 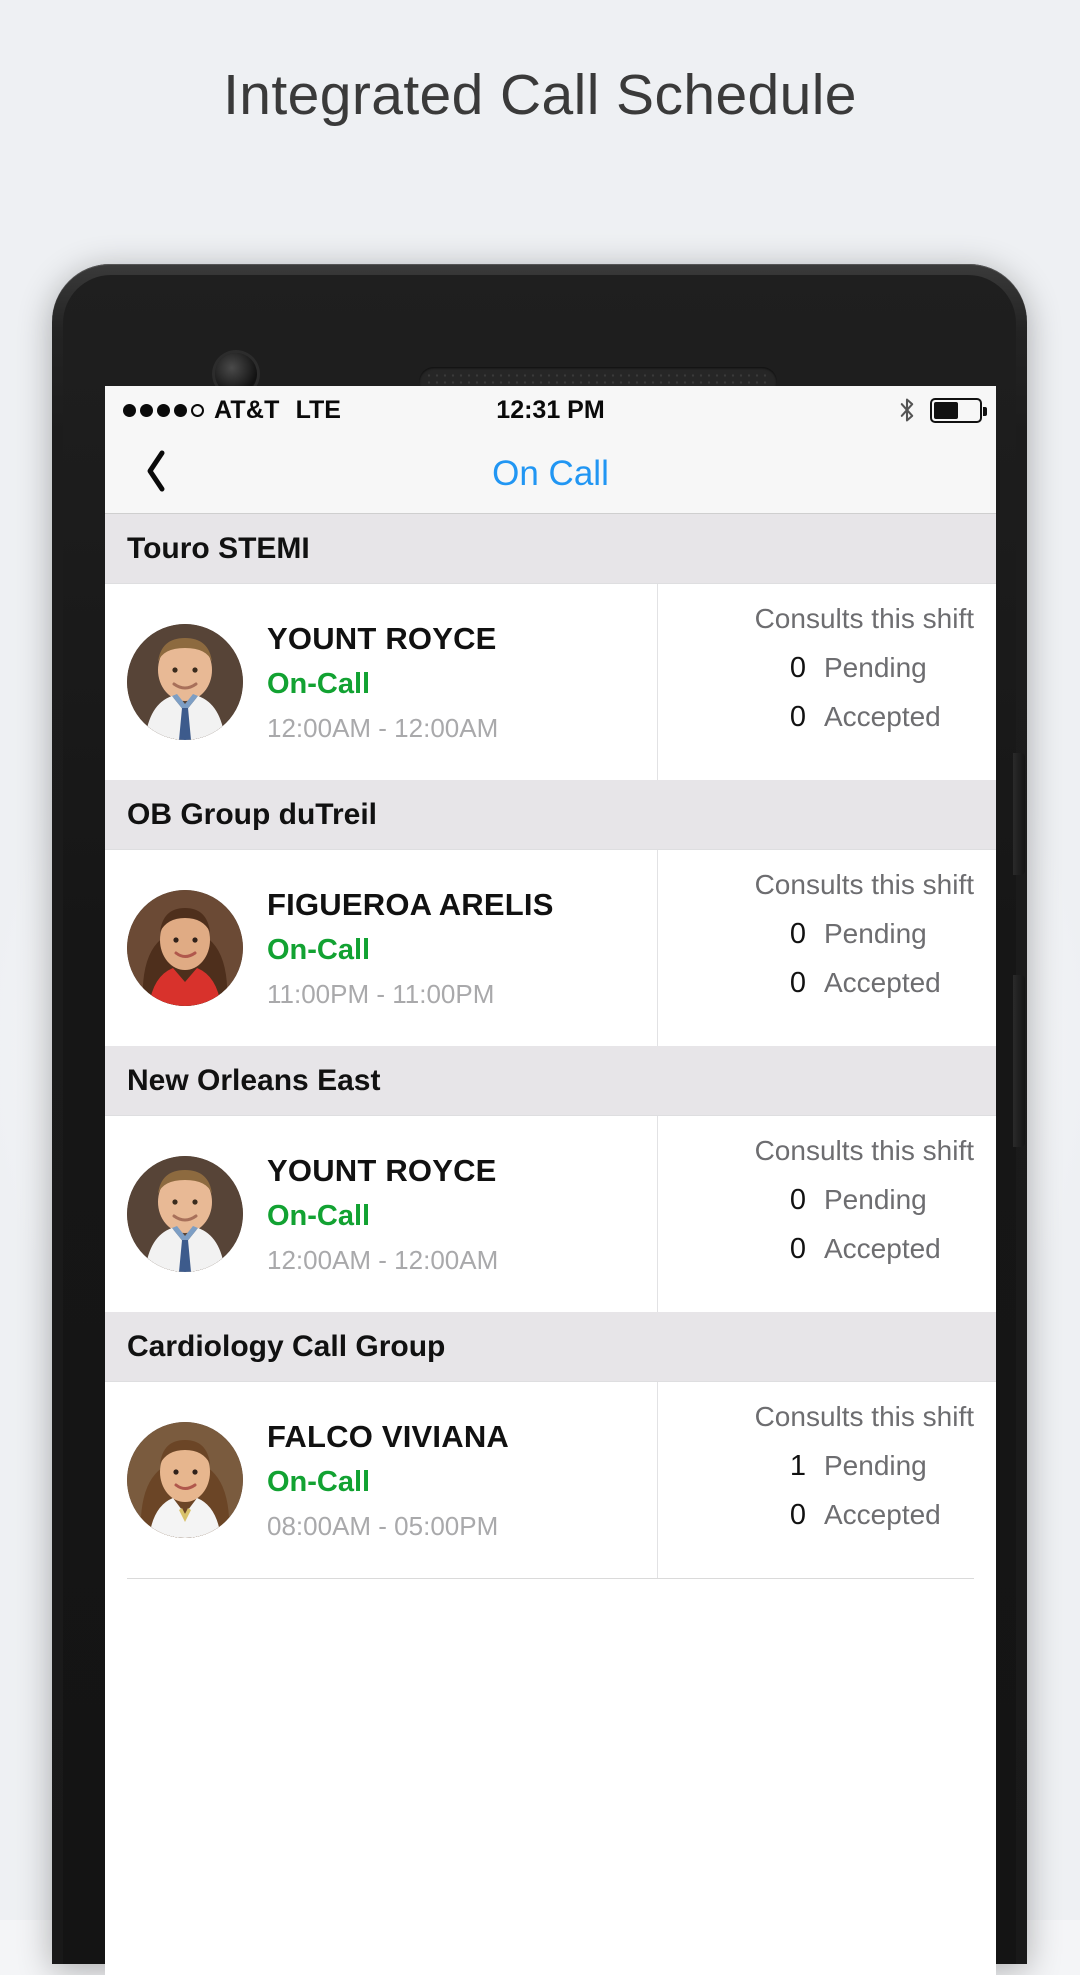 I want to click on navigation-bar: On Call, so click(x=550, y=474).